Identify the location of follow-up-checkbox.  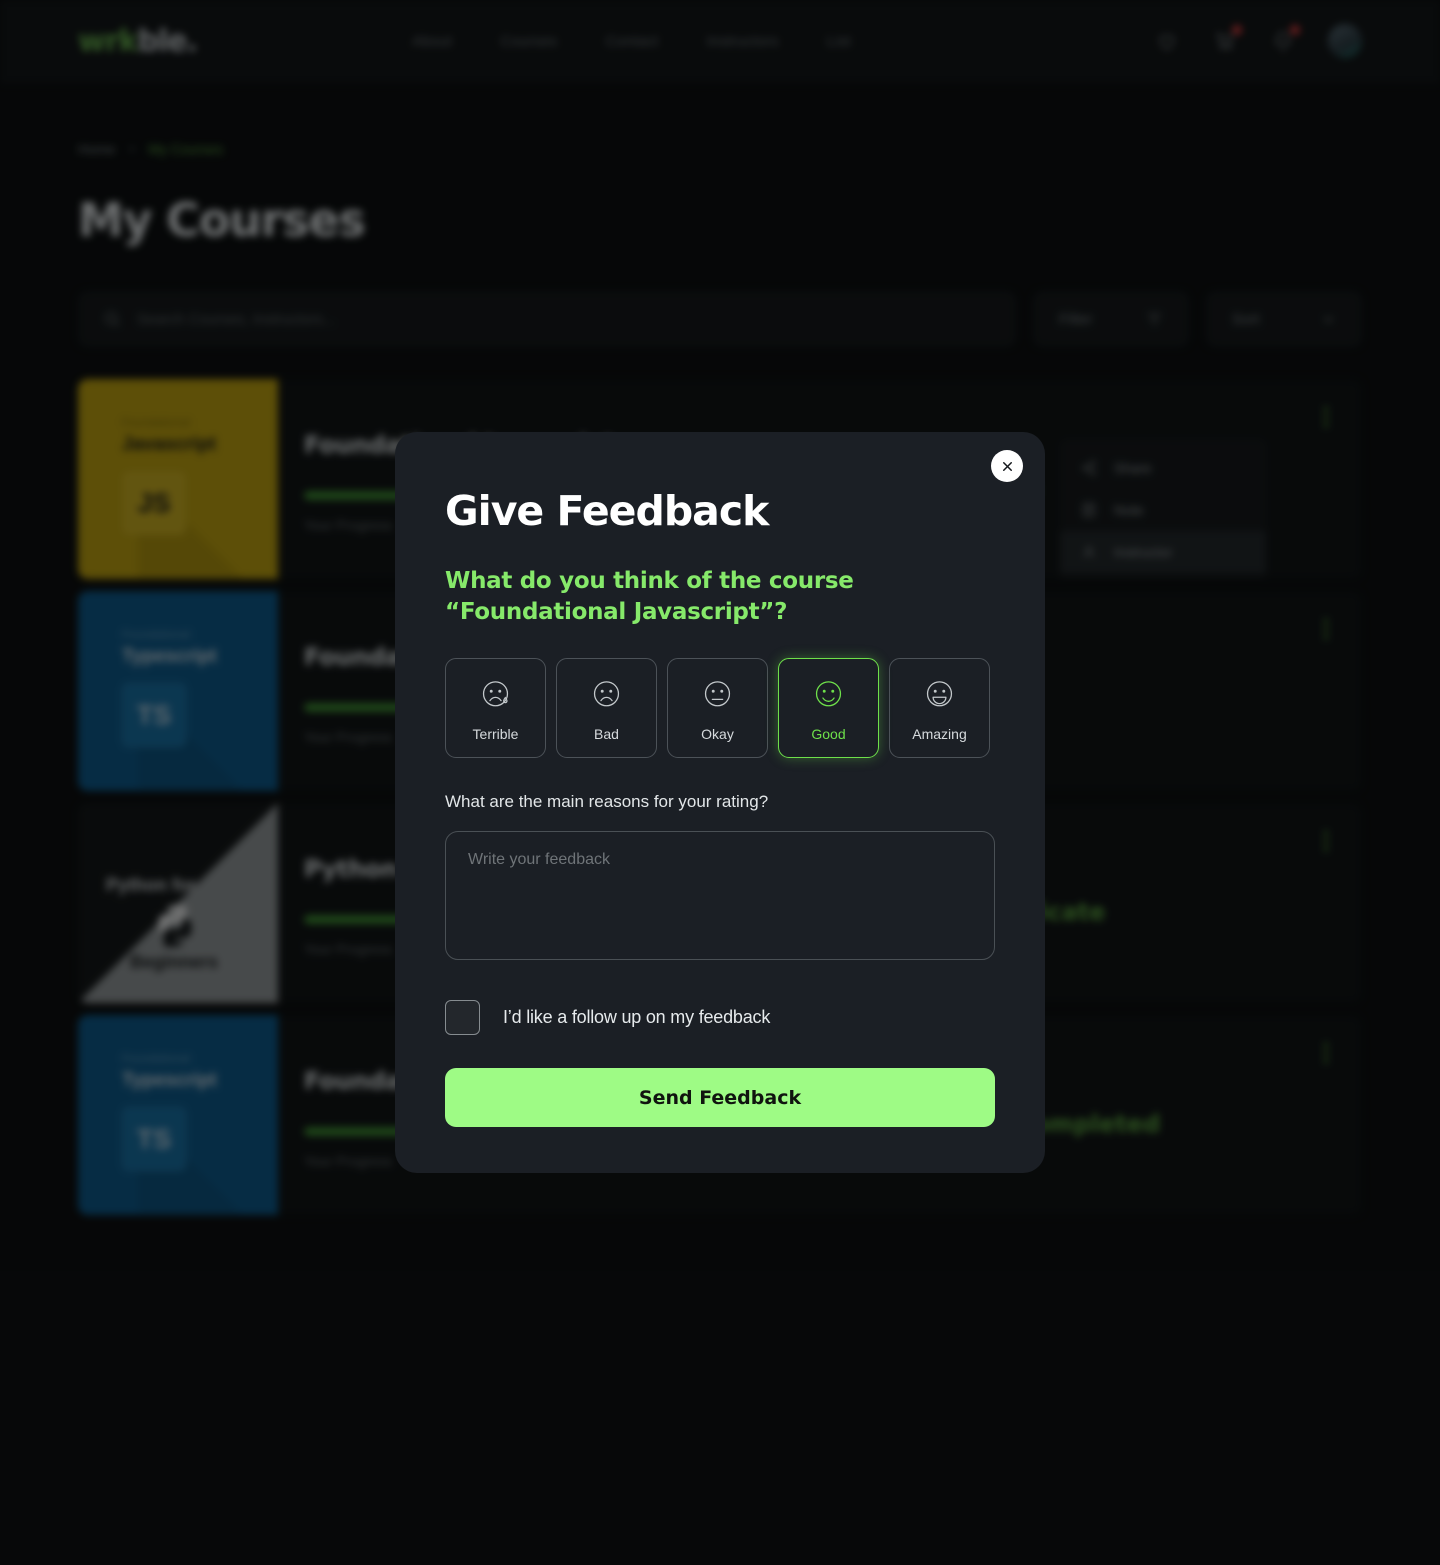
(462, 1017).